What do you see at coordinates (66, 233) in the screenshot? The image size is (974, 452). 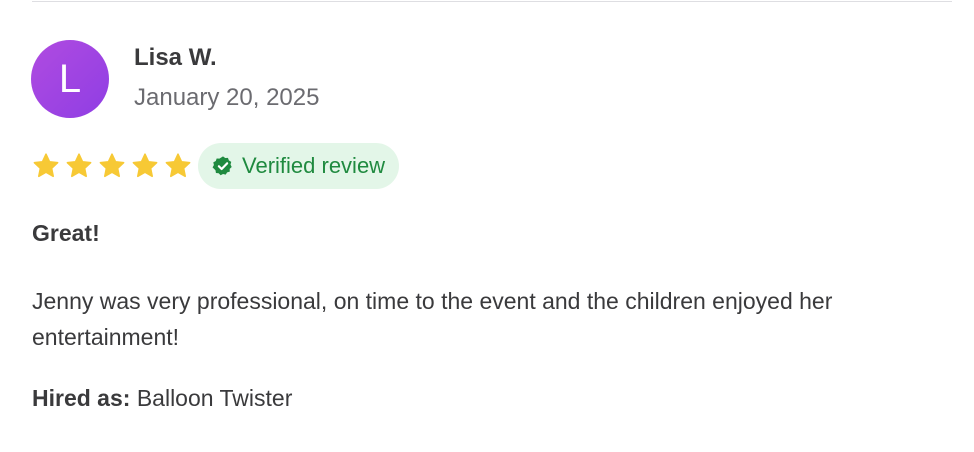 I see `review-title: Great!` at bounding box center [66, 233].